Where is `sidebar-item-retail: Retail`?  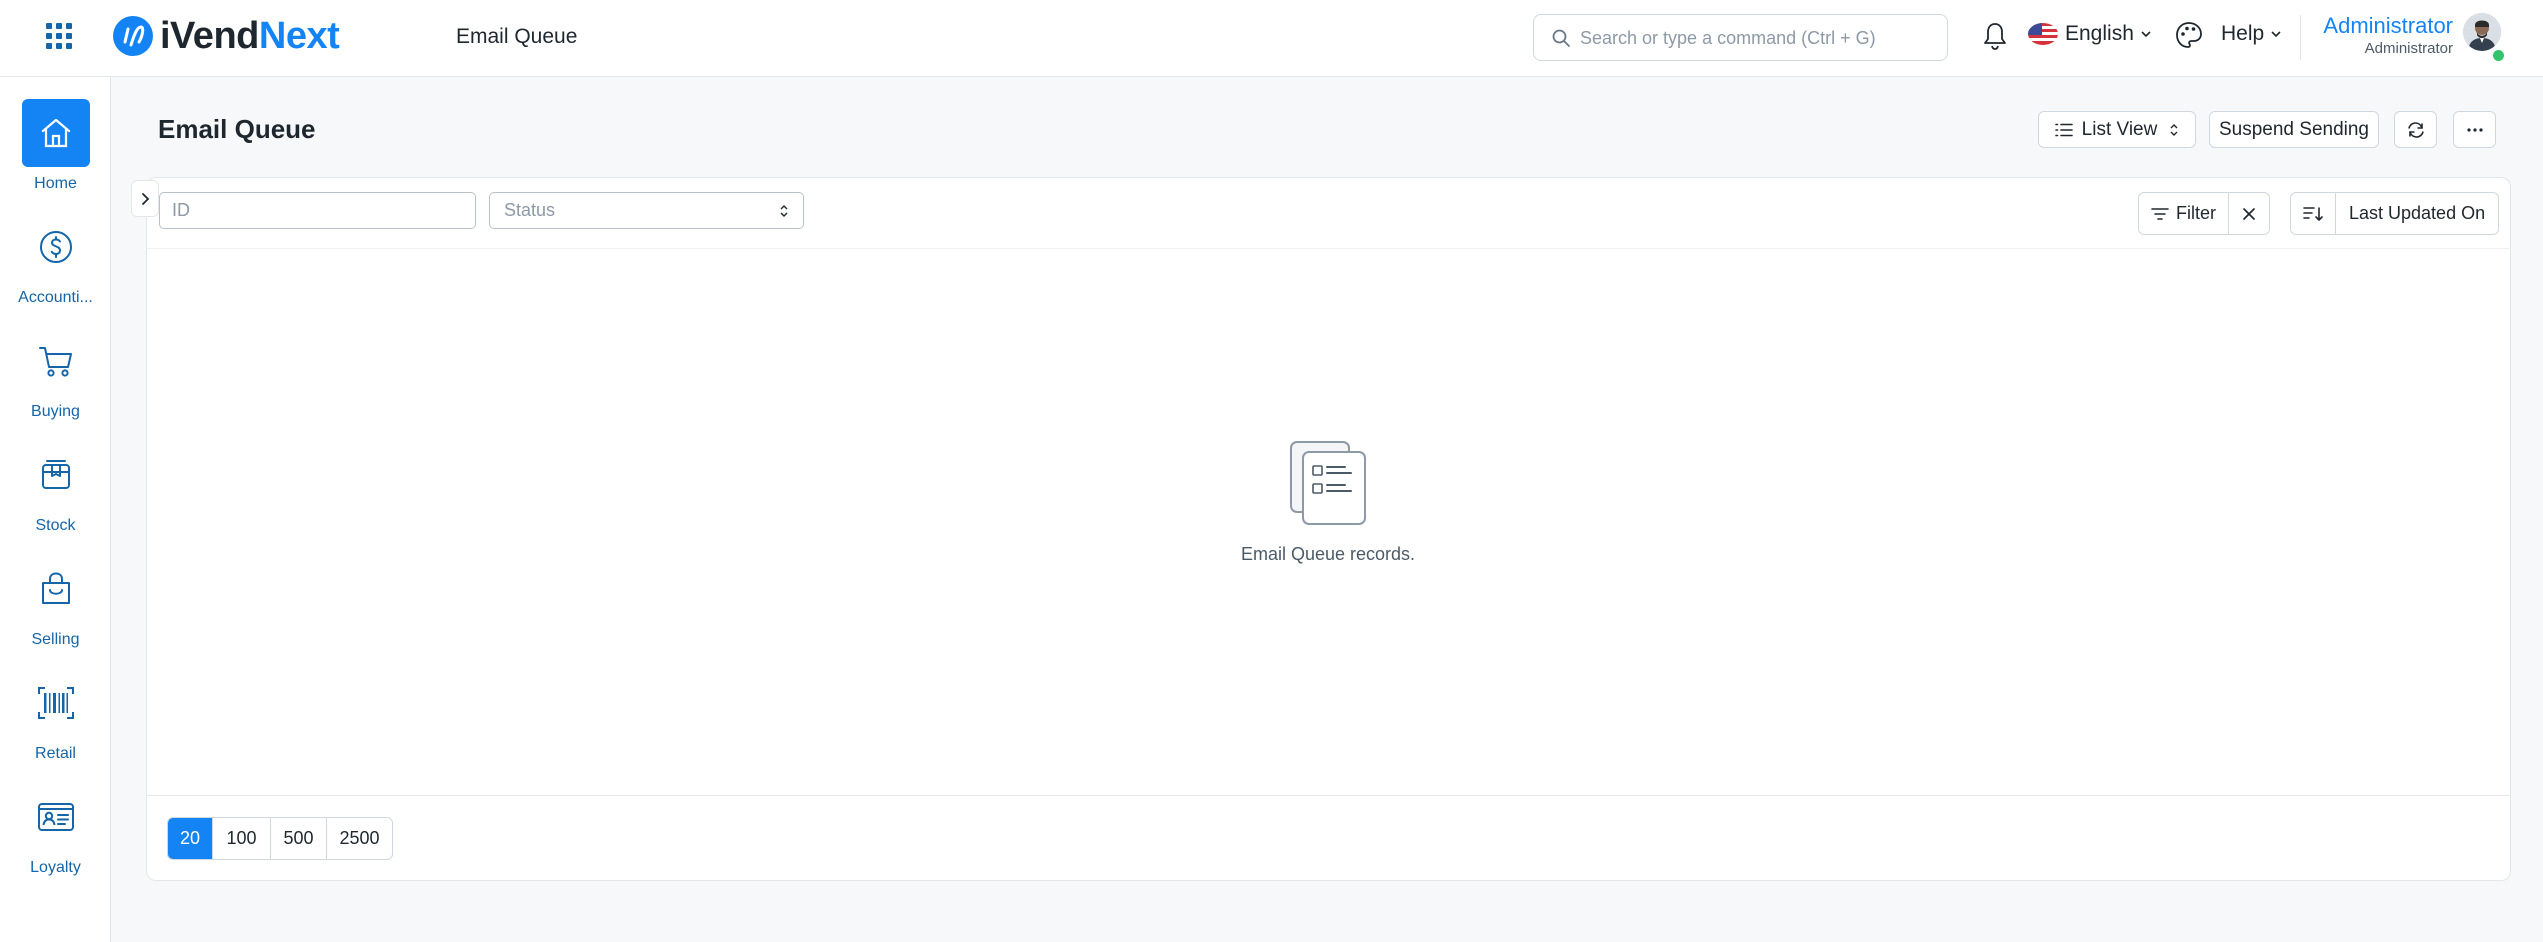
sidebar-item-retail: Retail is located at coordinates (55, 716).